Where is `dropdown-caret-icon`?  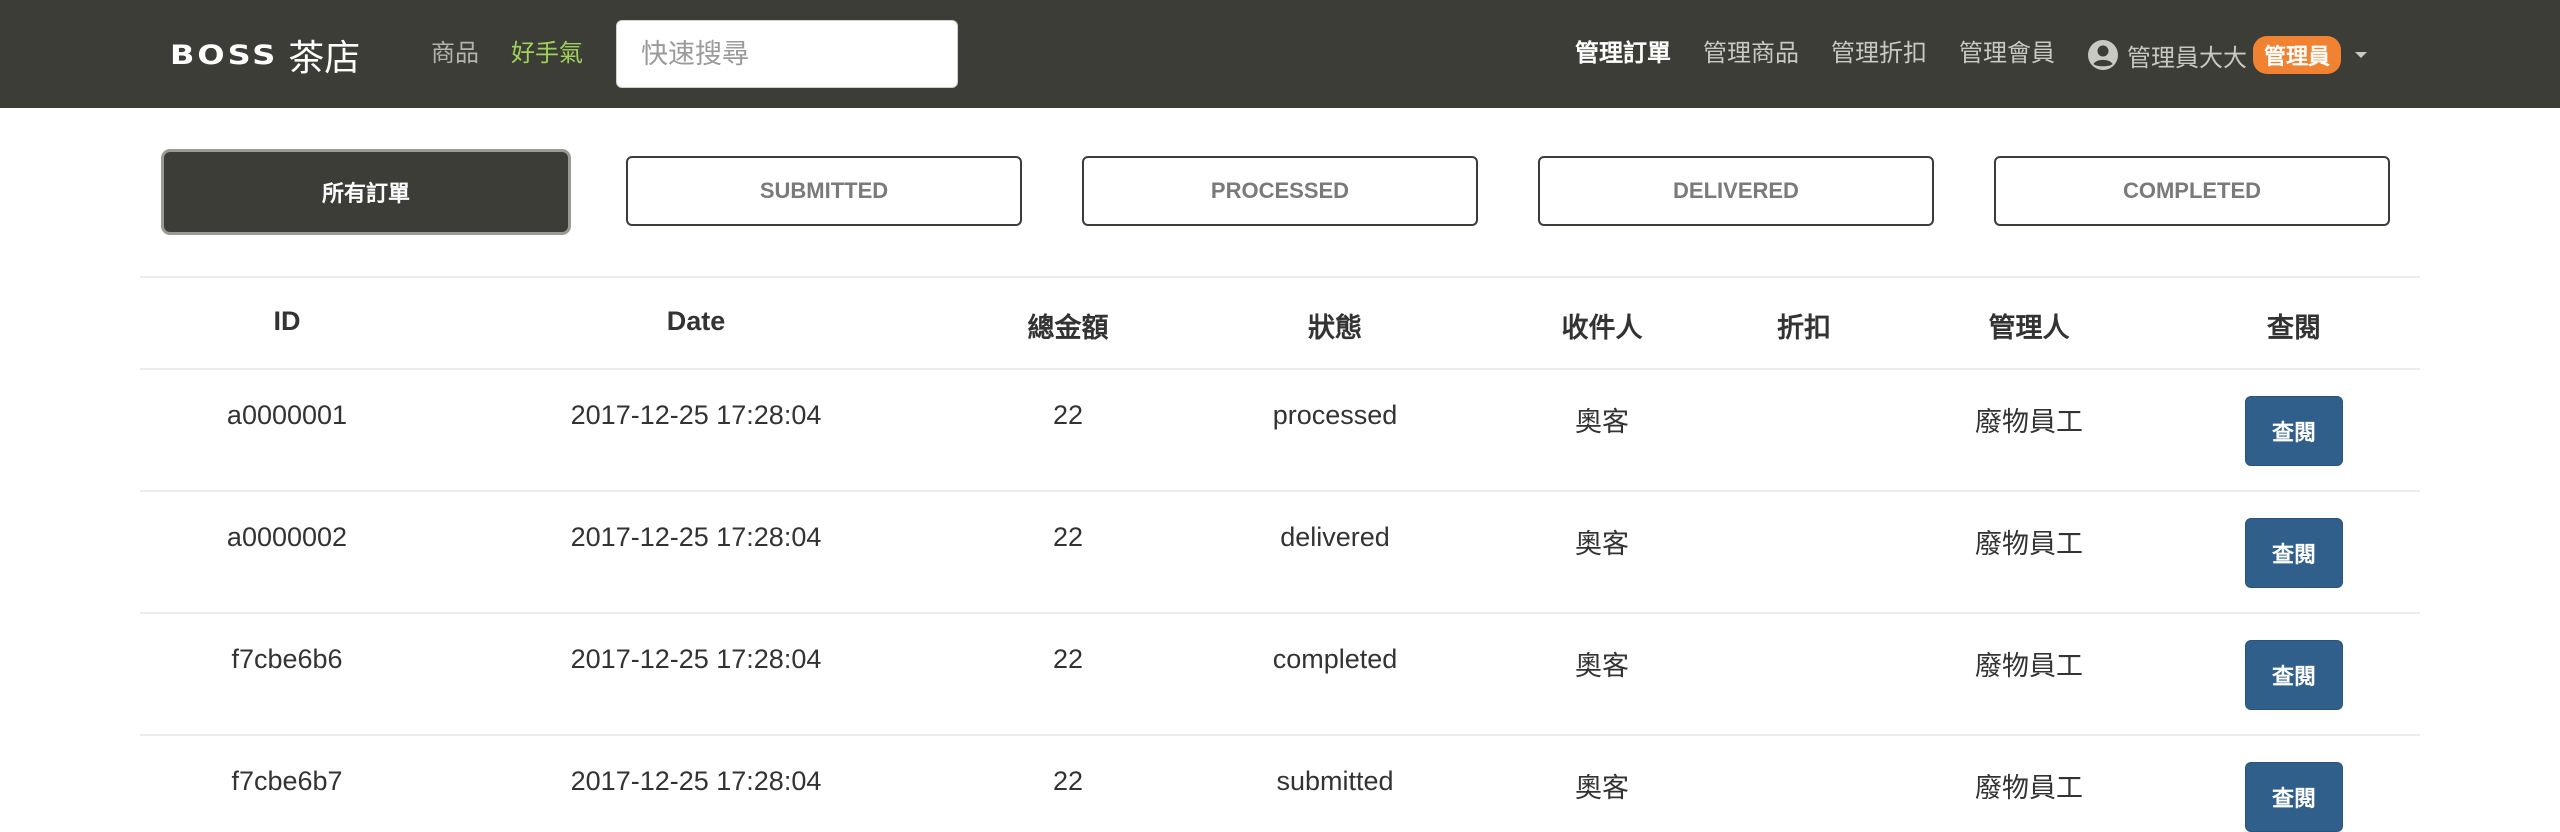
dropdown-caret-icon is located at coordinates (2361, 55).